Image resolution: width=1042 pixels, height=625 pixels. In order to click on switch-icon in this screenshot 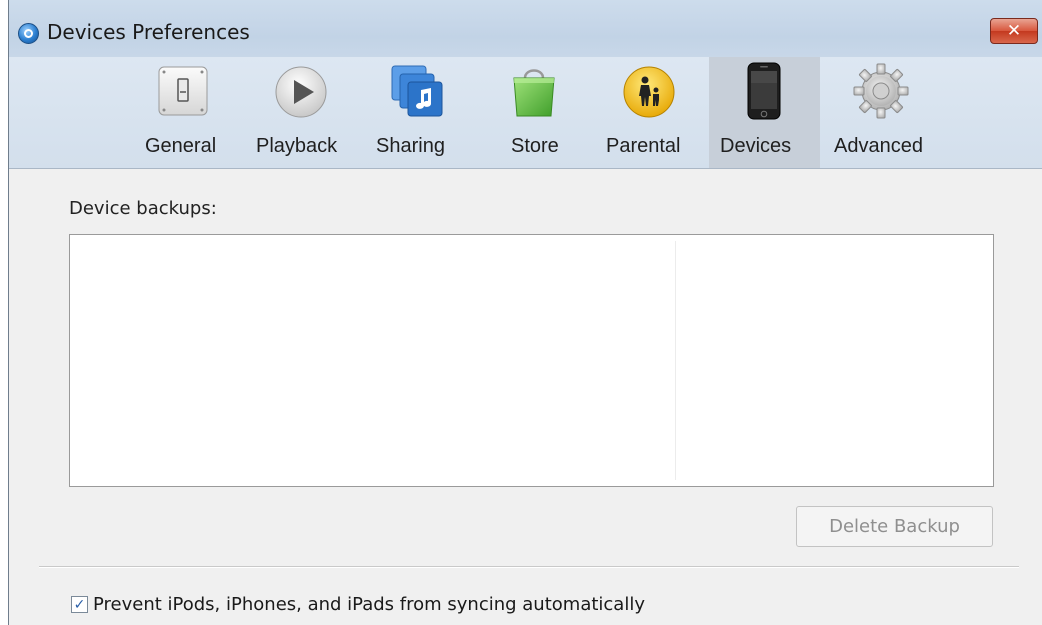, I will do `click(183, 91)`.